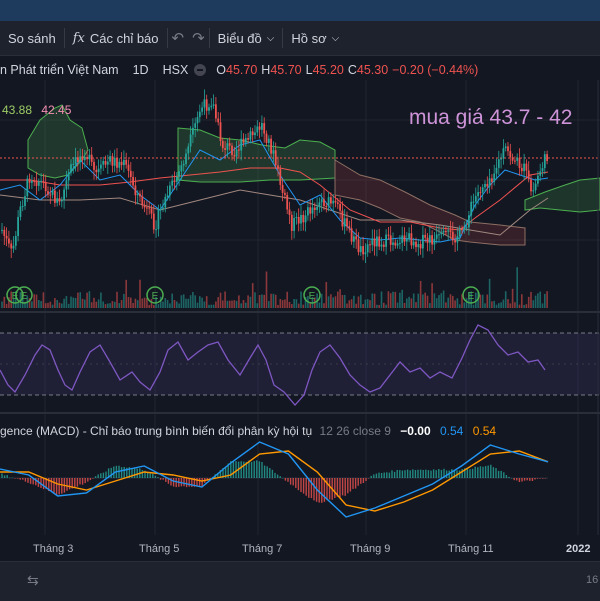 The width and height of the screenshot is (600, 601). Describe the element at coordinates (33, 580) in the screenshot. I see `calendar-range-icon: ⇆` at that location.